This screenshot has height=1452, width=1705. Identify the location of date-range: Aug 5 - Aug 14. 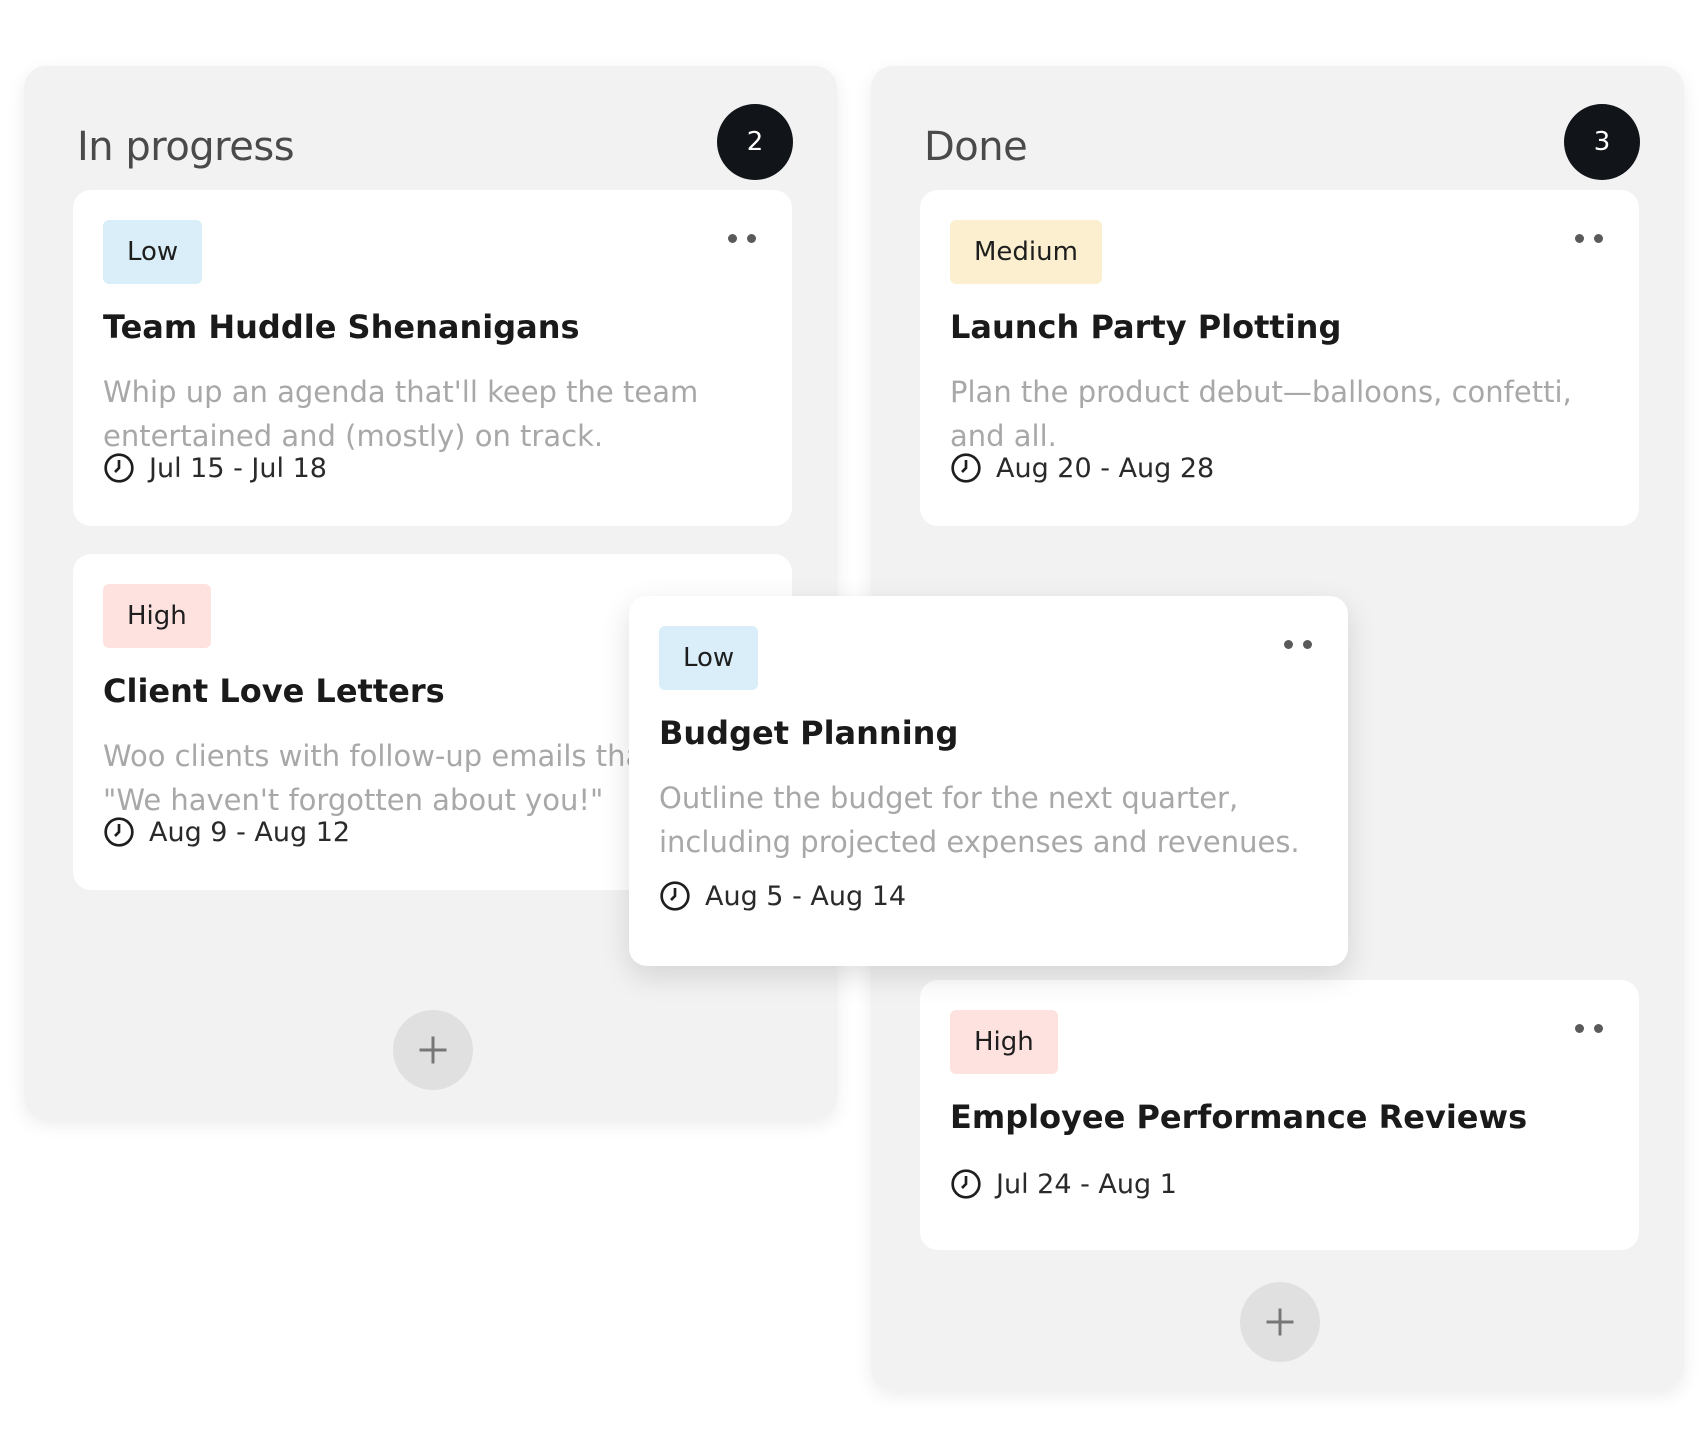
(806, 896).